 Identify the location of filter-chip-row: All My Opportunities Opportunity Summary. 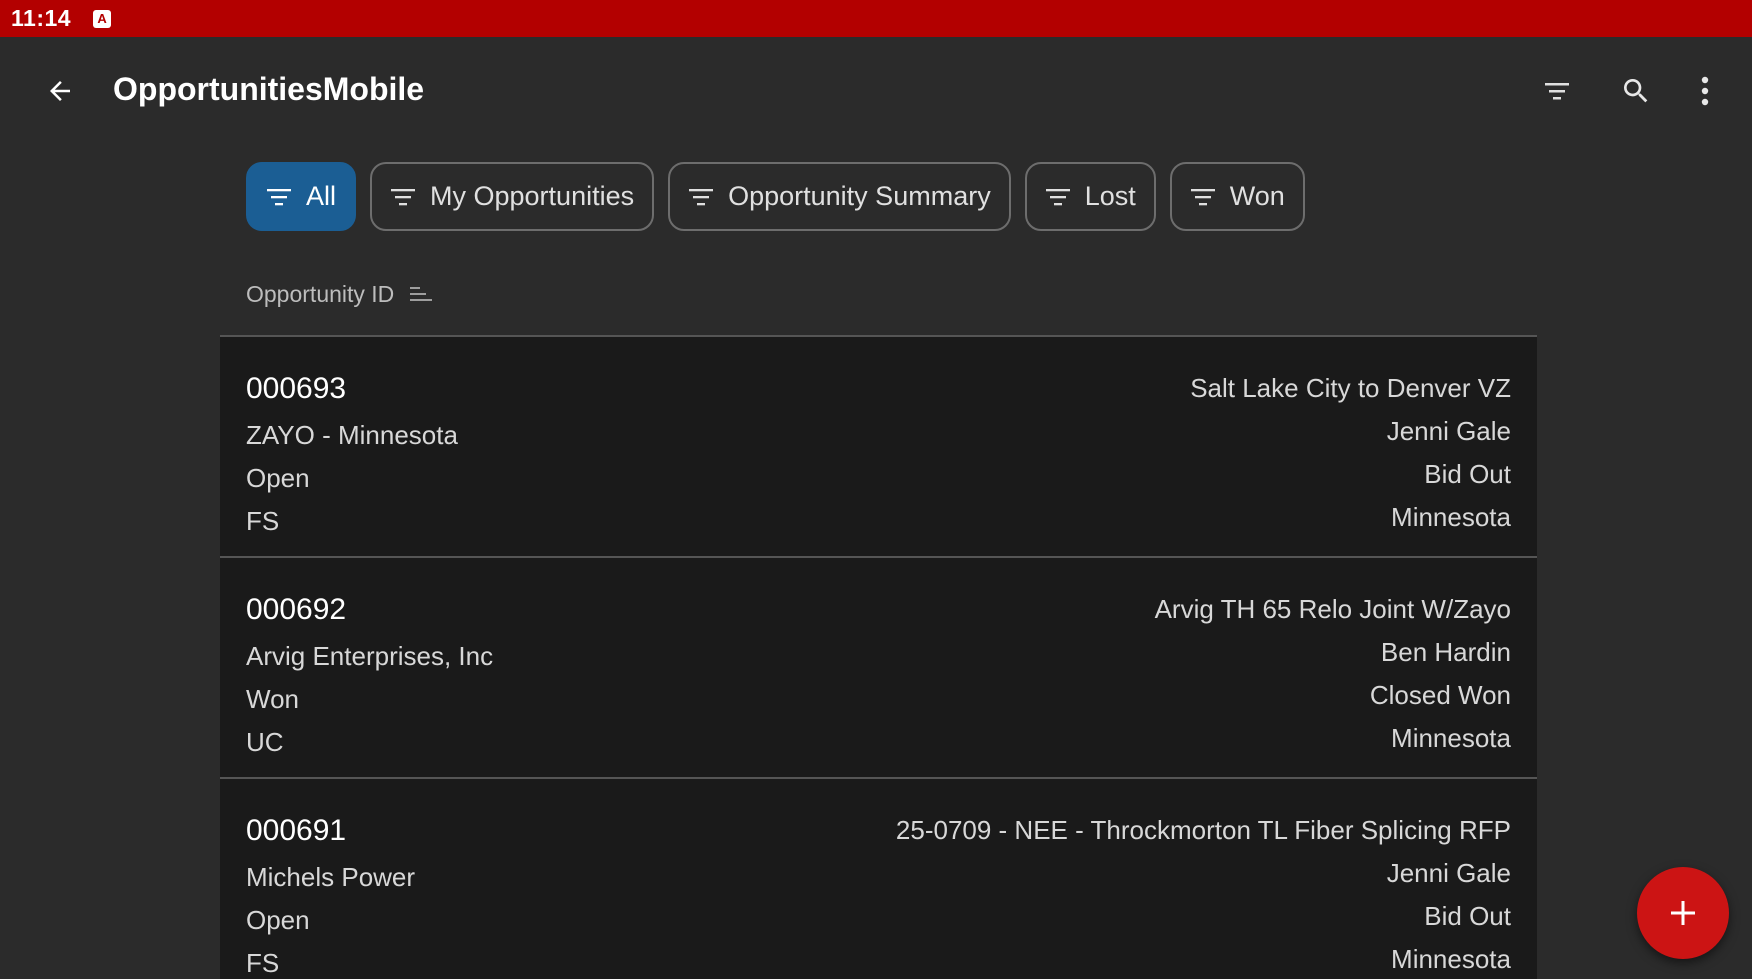
(775, 196).